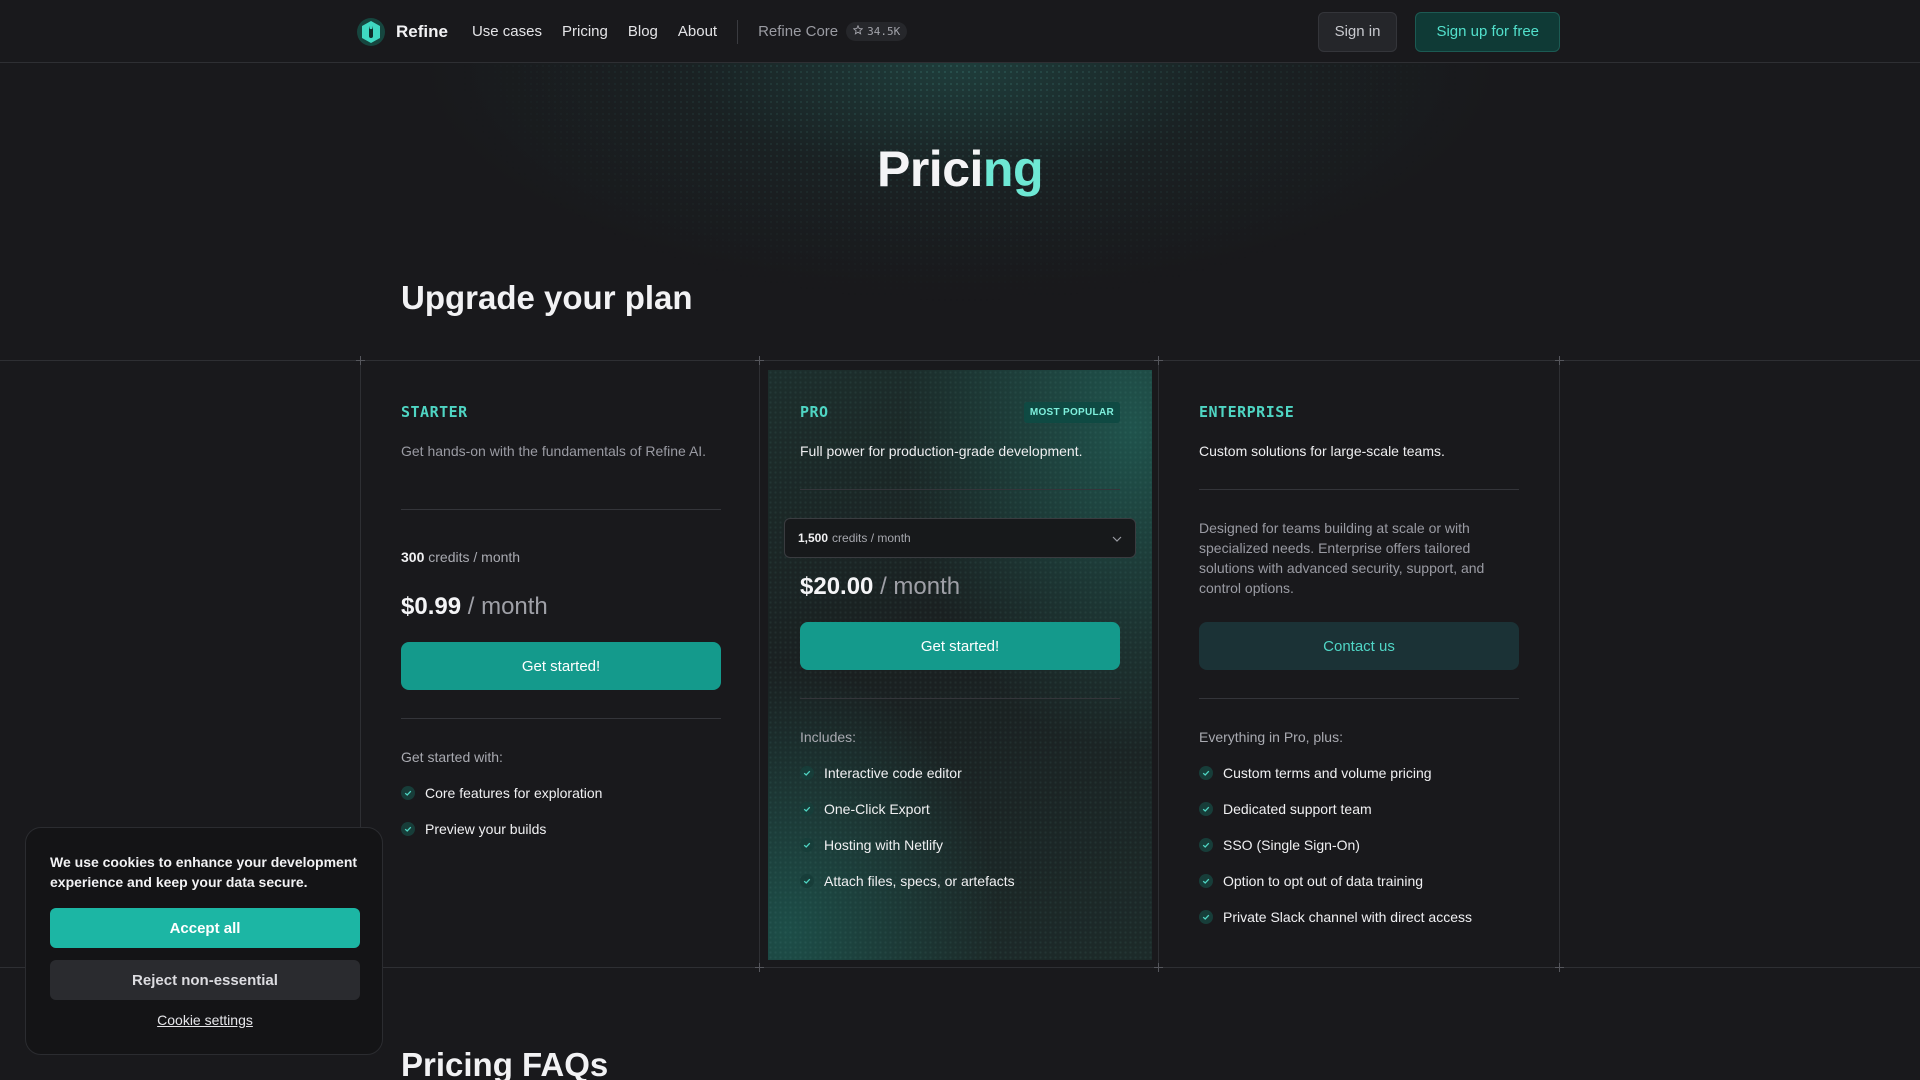 The height and width of the screenshot is (1080, 1920). I want to click on grid-line-top, so click(960, 360).